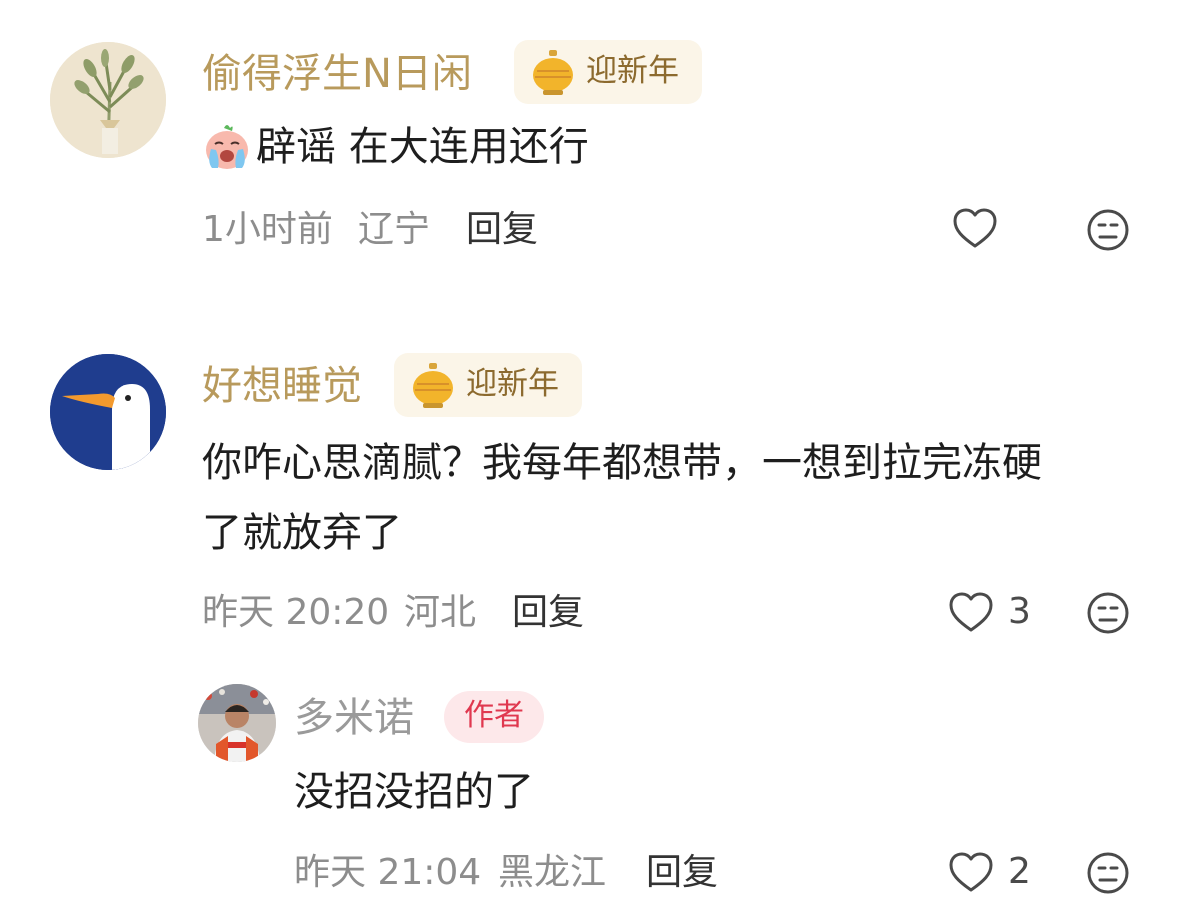 The width and height of the screenshot is (1200, 919). What do you see at coordinates (512, 384) in the screenshot?
I see `badge-label: 迎新年` at bounding box center [512, 384].